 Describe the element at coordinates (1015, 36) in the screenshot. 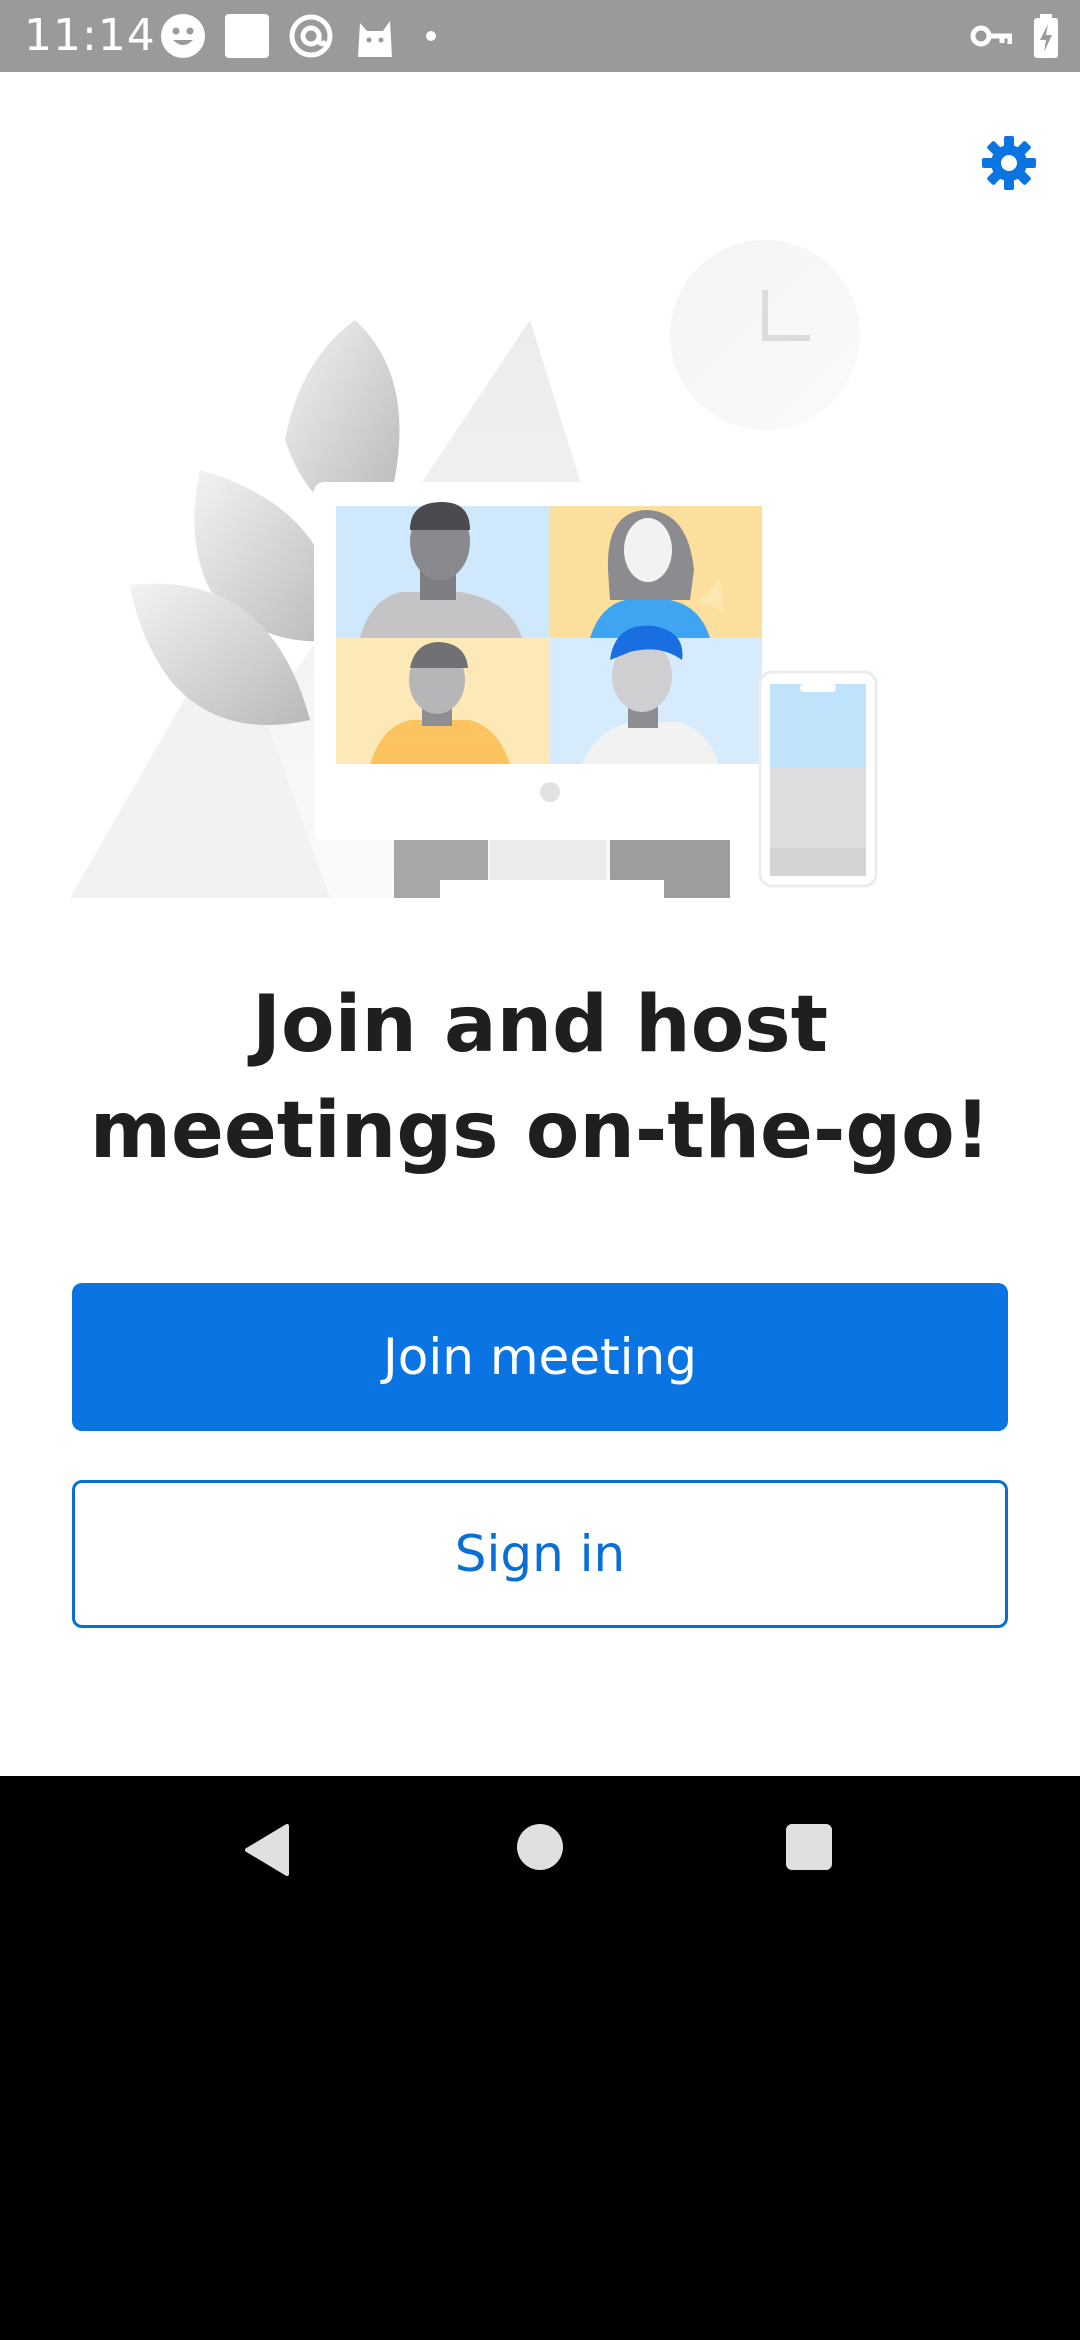

I see `system-icons` at that location.